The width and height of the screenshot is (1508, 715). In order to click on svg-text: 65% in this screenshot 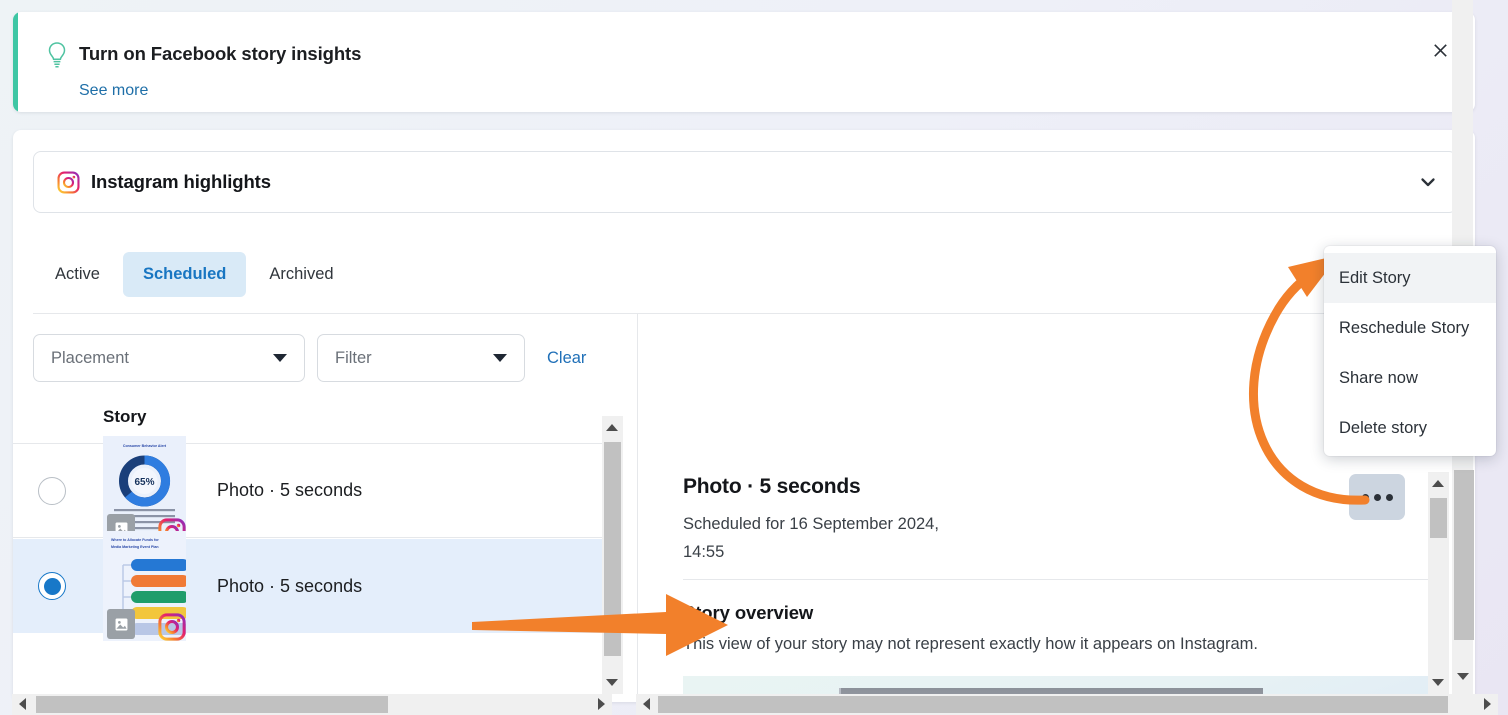, I will do `click(144, 482)`.